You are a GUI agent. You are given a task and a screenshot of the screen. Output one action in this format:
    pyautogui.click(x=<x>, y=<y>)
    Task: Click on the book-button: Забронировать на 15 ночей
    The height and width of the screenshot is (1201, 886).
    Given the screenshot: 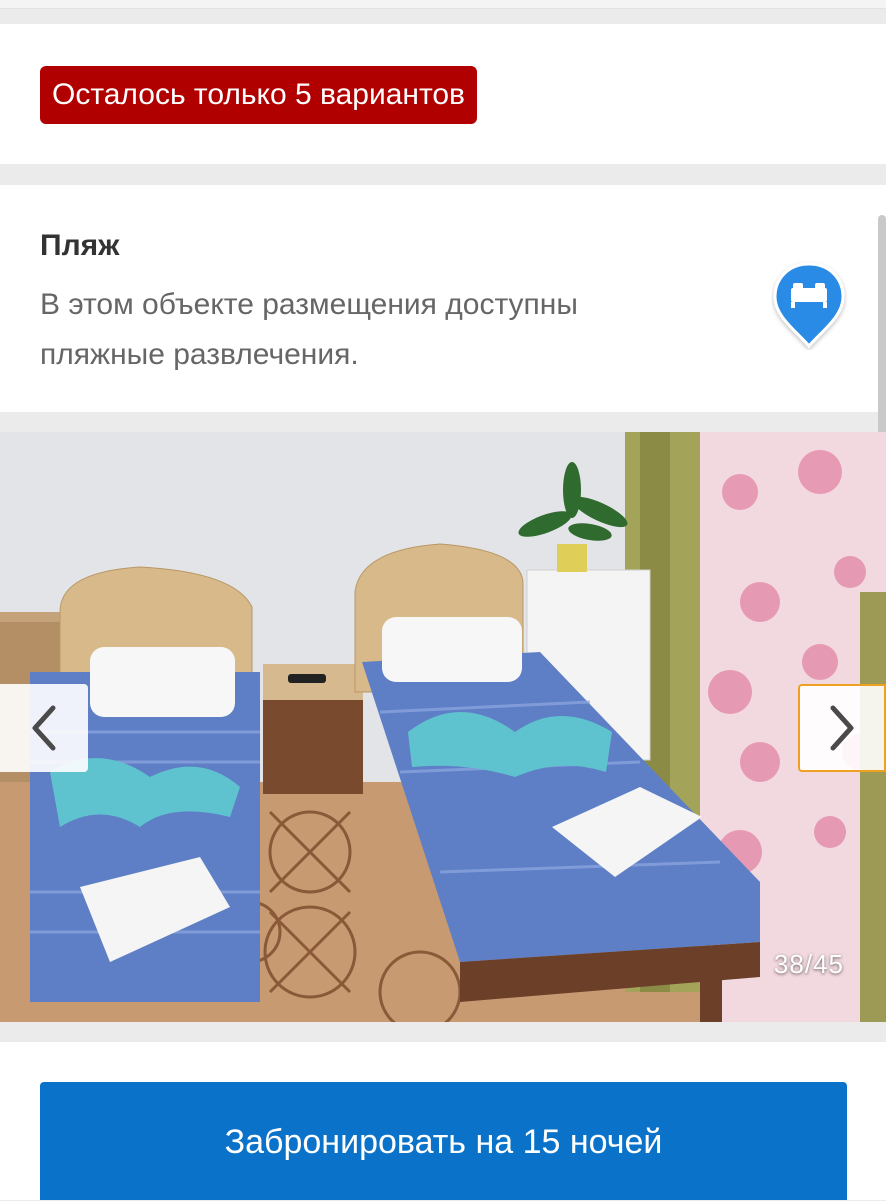 What is the action you would take?
    pyautogui.click(x=443, y=1141)
    